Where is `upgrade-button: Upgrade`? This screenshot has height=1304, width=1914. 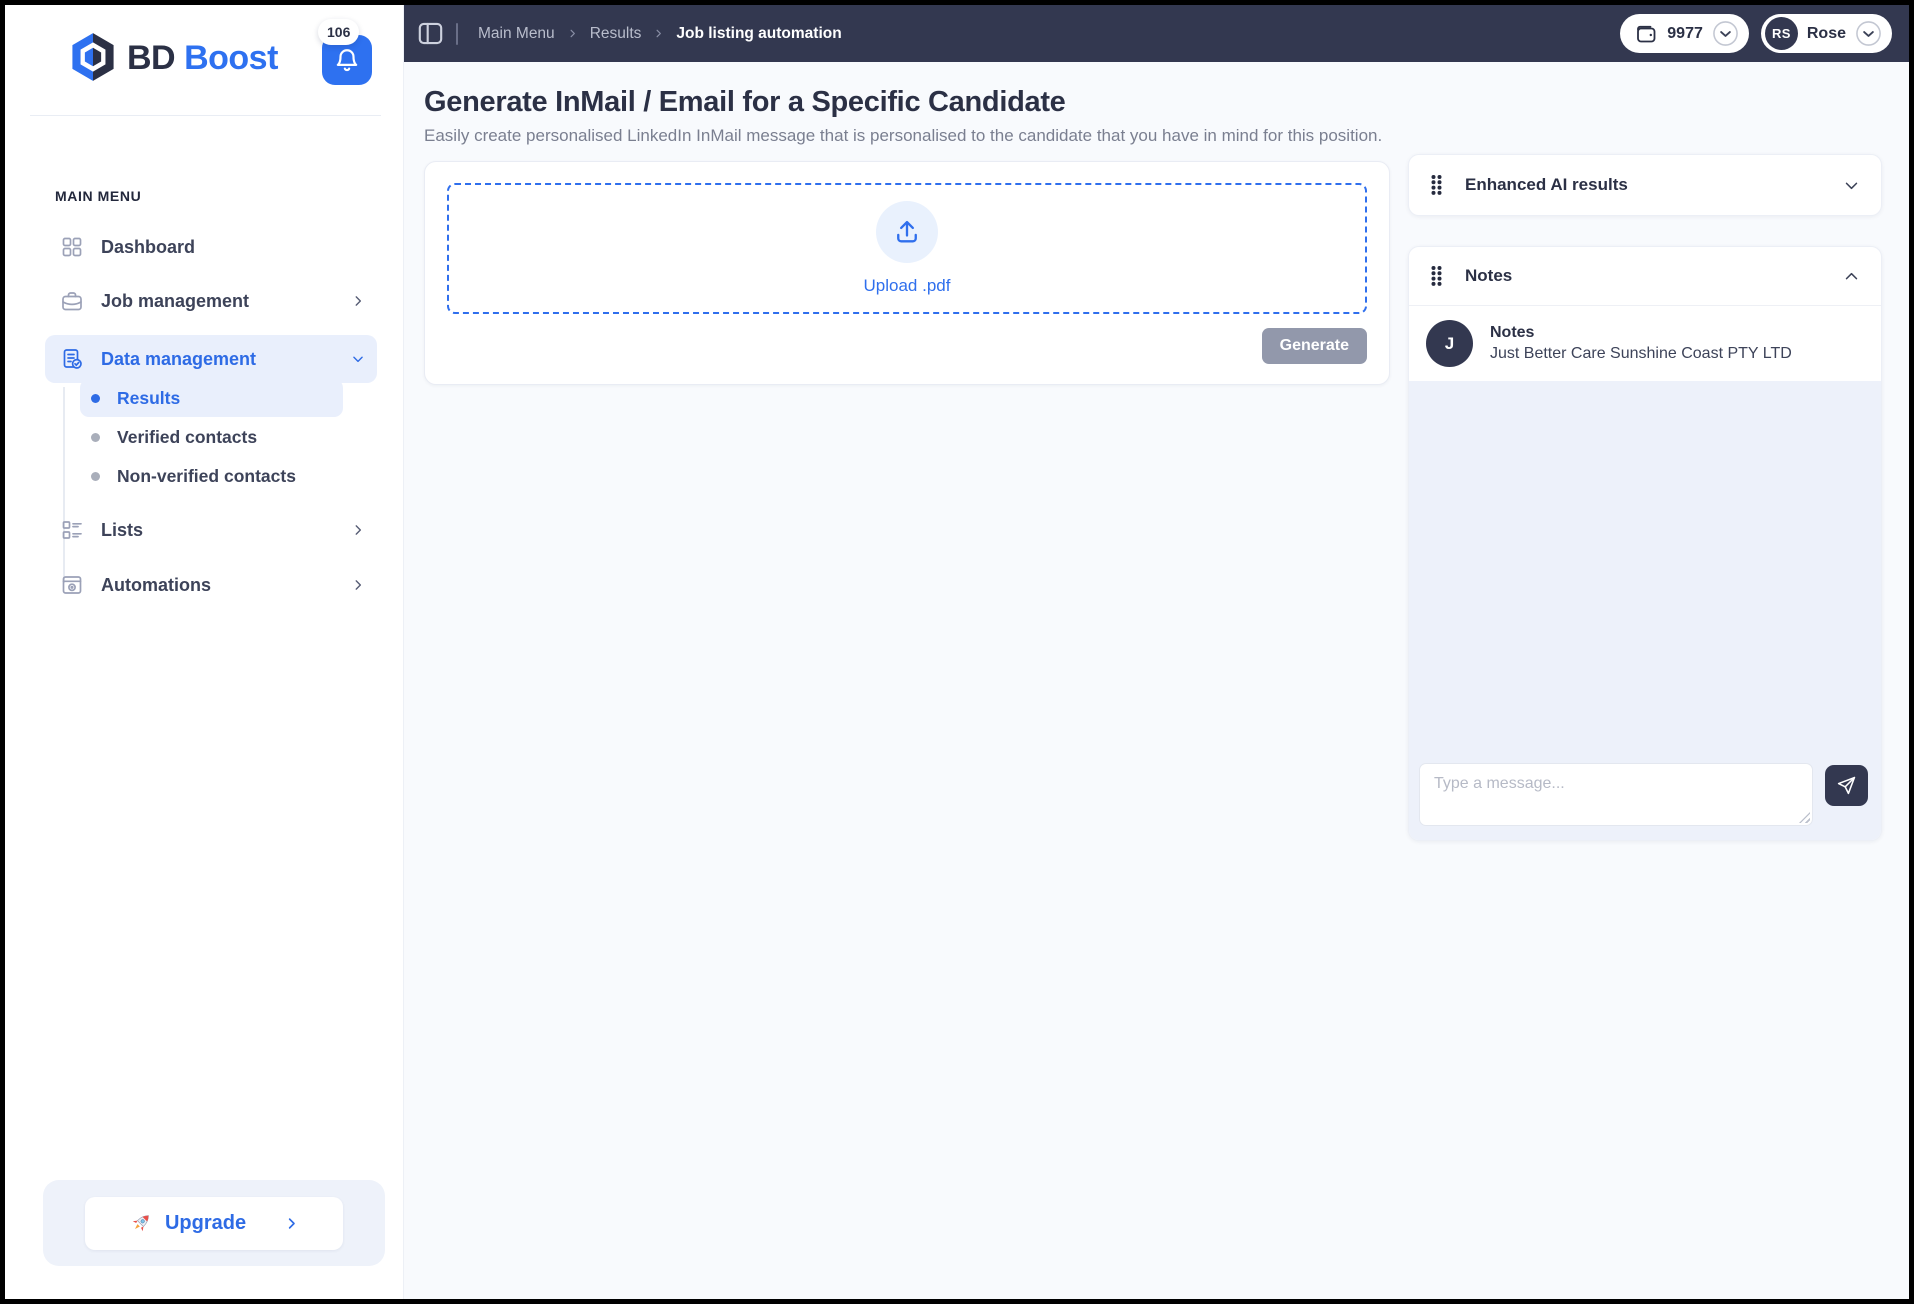
upgrade-button: Upgrade is located at coordinates (214, 1223).